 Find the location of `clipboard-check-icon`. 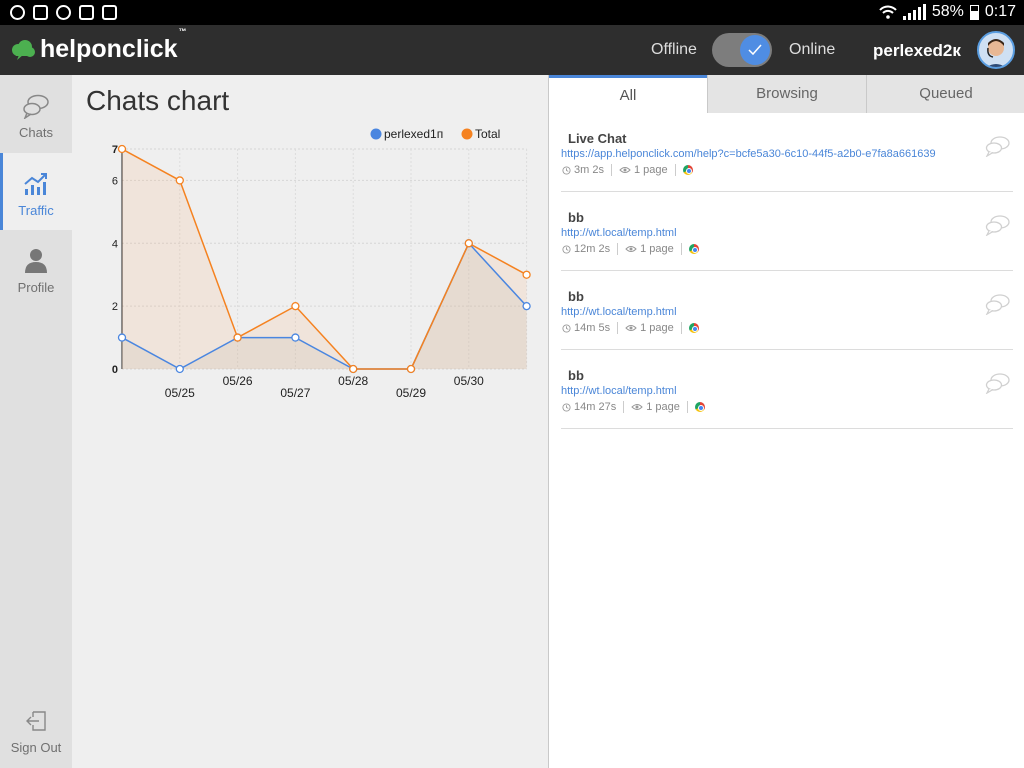

clipboard-check-icon is located at coordinates (86, 12).